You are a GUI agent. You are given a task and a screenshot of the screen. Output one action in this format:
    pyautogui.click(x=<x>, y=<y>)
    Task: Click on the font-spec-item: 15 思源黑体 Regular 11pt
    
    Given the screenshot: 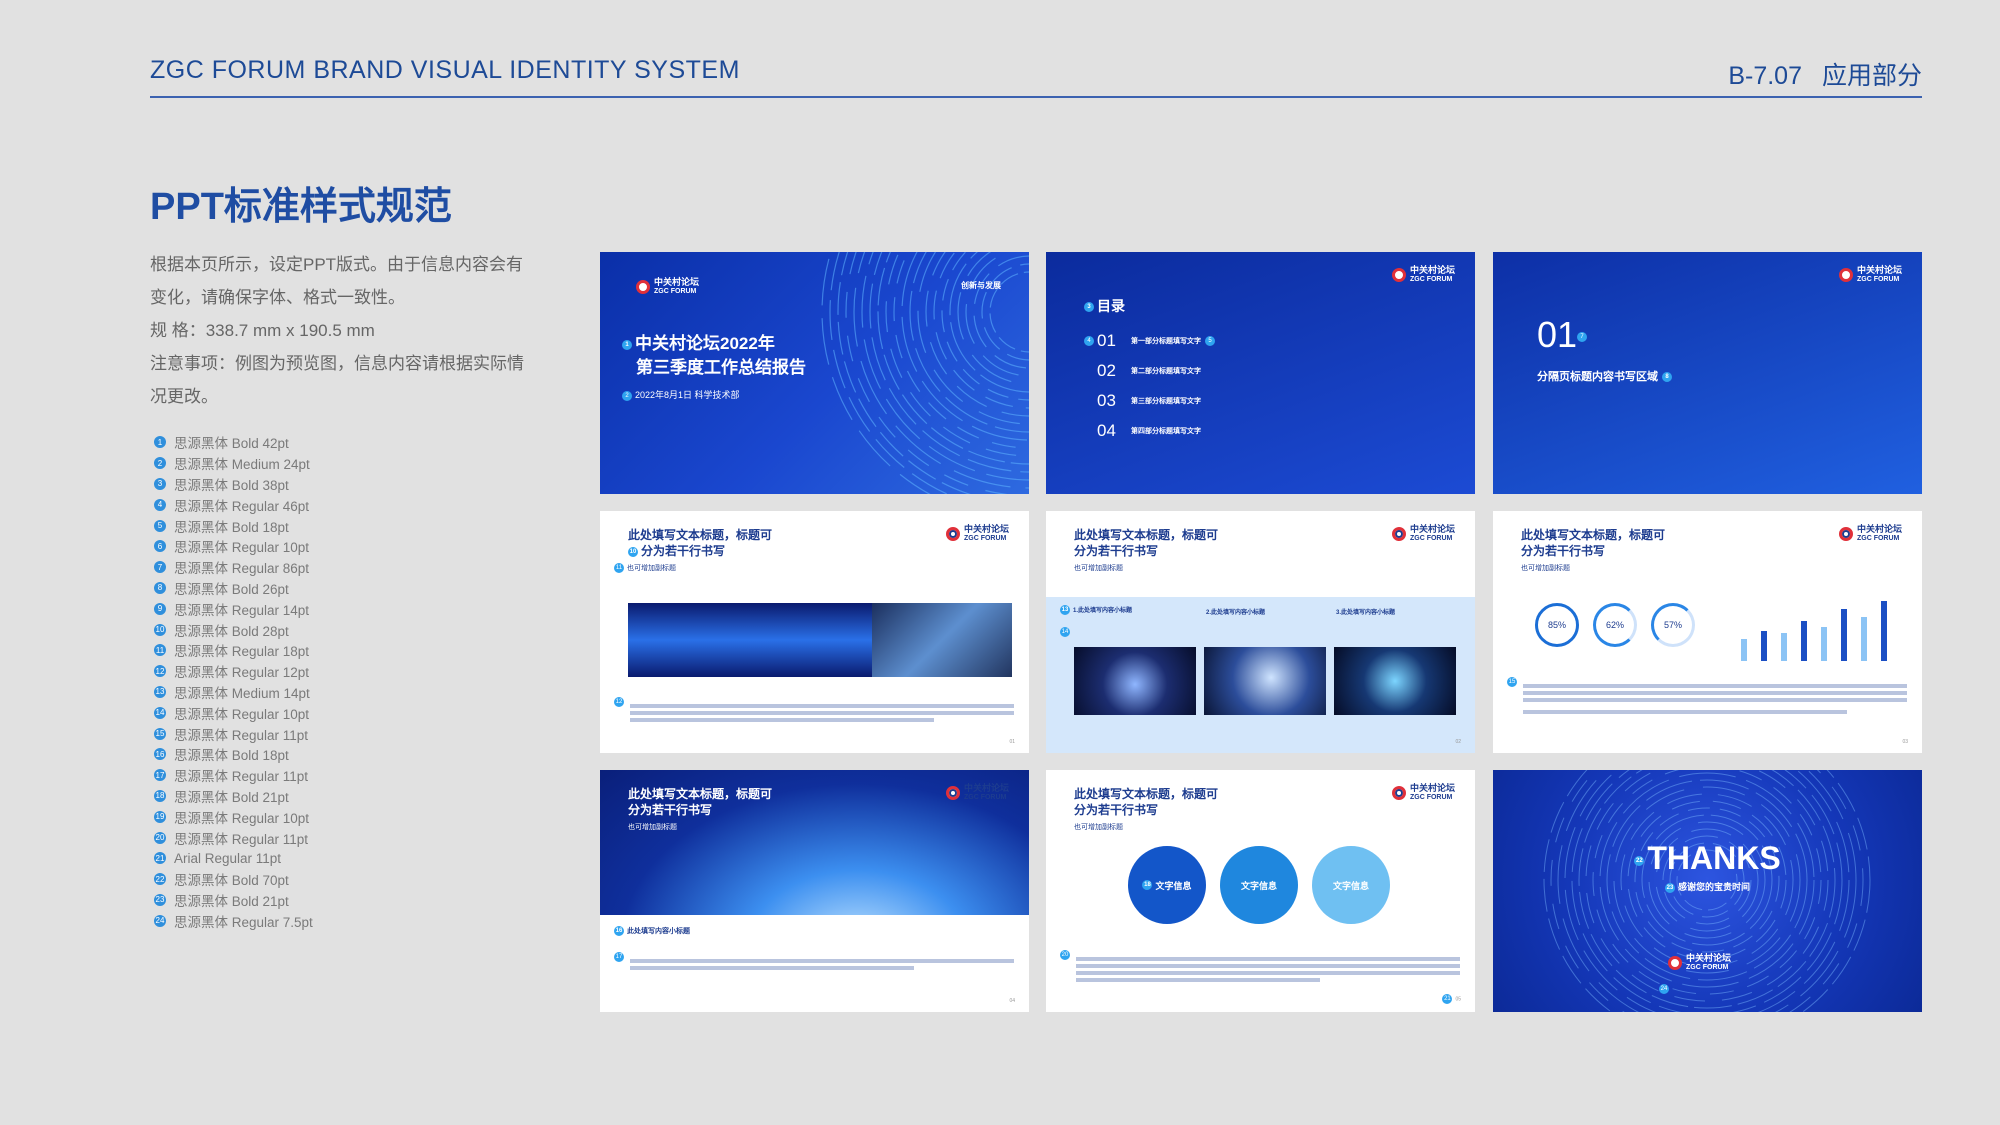 What is the action you would take?
    pyautogui.click(x=233, y=733)
    